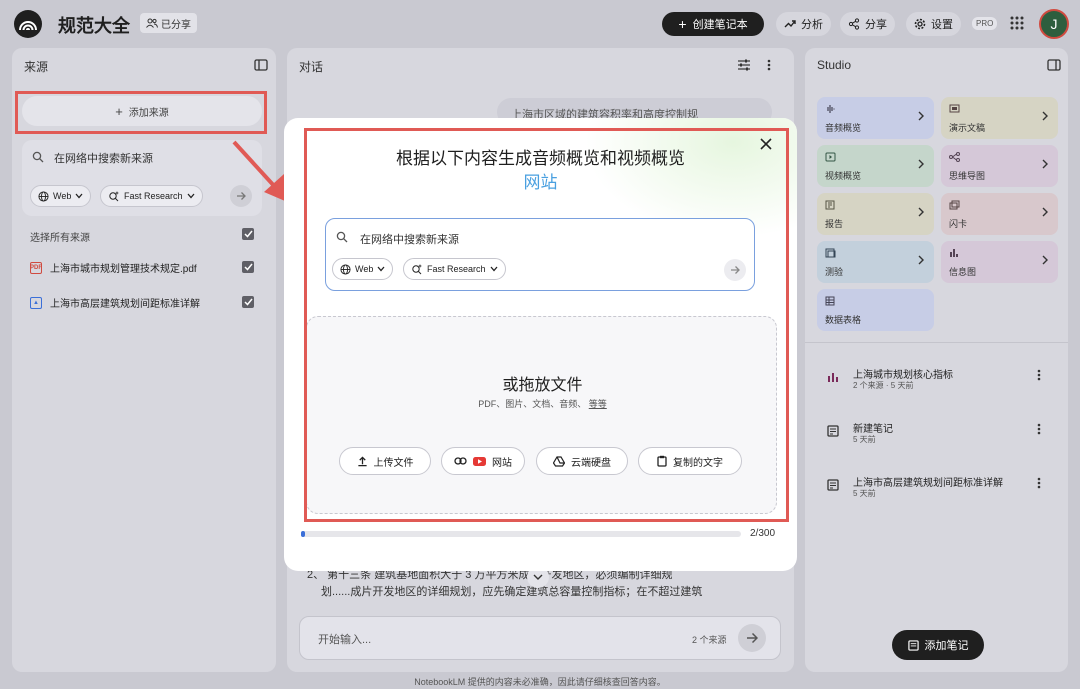 Image resolution: width=1080 pixels, height=689 pixels. Describe the element at coordinates (720, 25) in the screenshot. I see `create-notebook-label: 创建笔记本` at that location.